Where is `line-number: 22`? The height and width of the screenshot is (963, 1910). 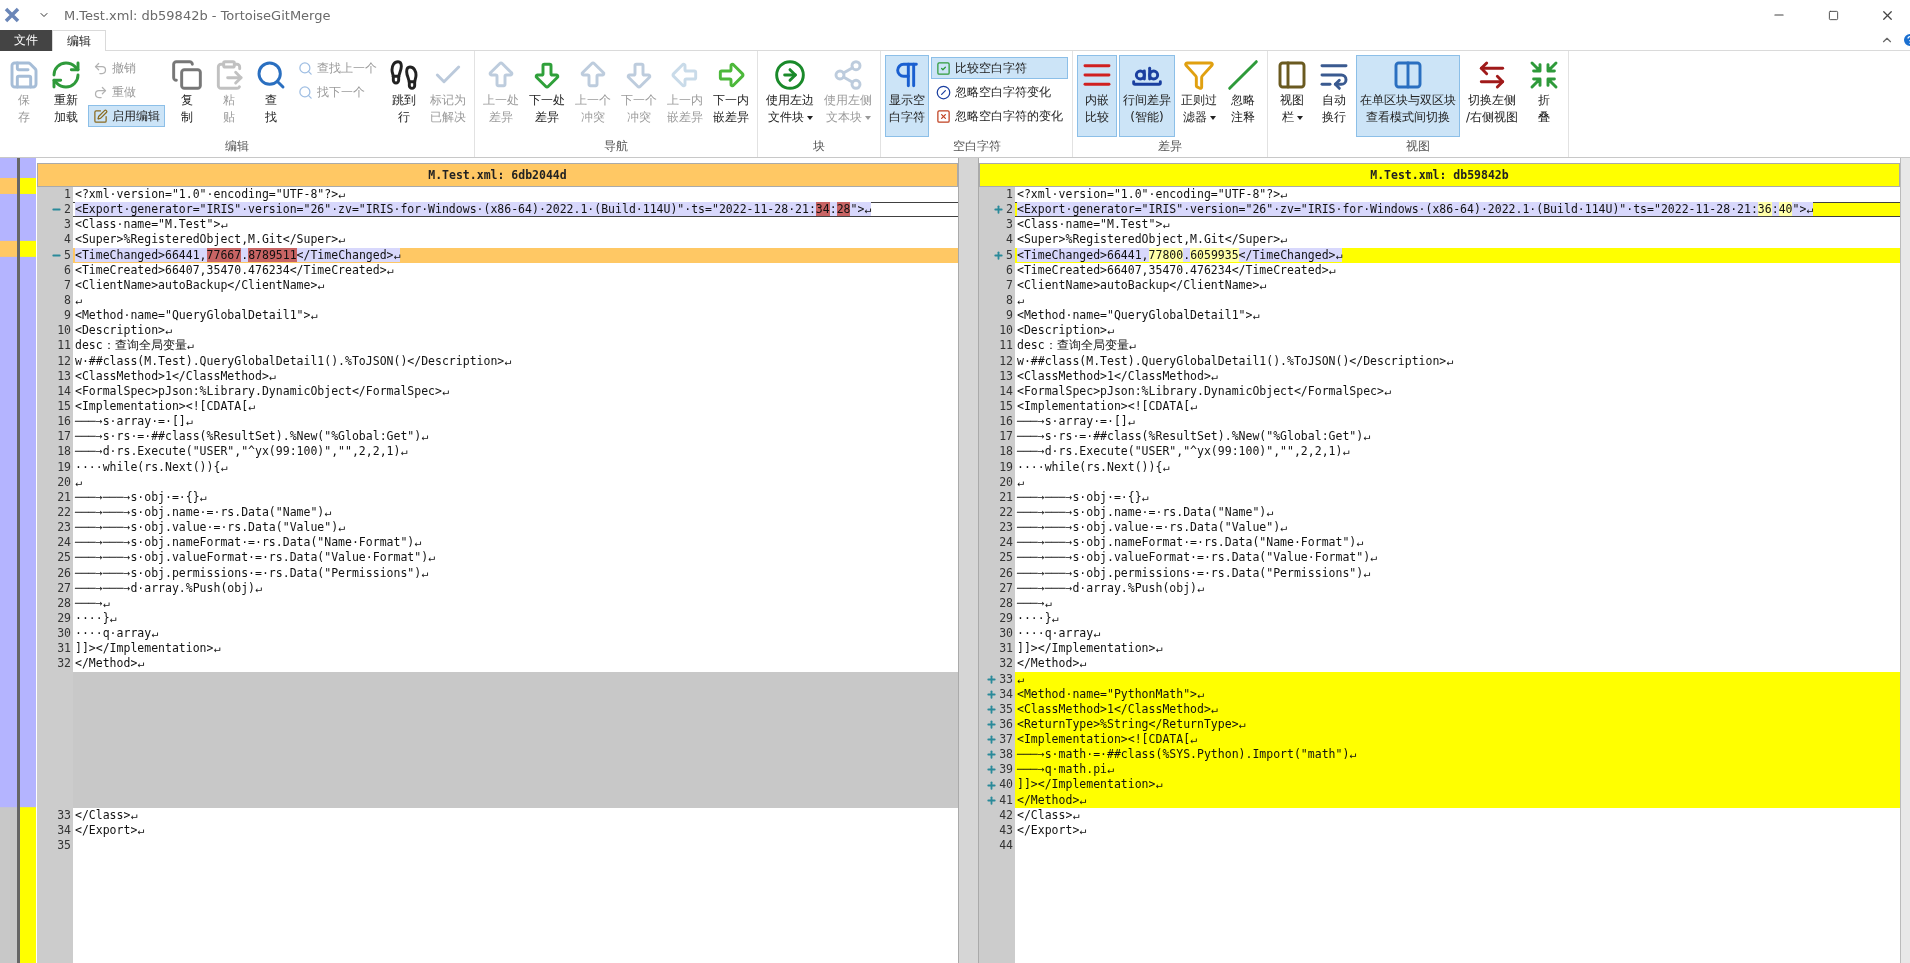 line-number: 22 is located at coordinates (64, 512).